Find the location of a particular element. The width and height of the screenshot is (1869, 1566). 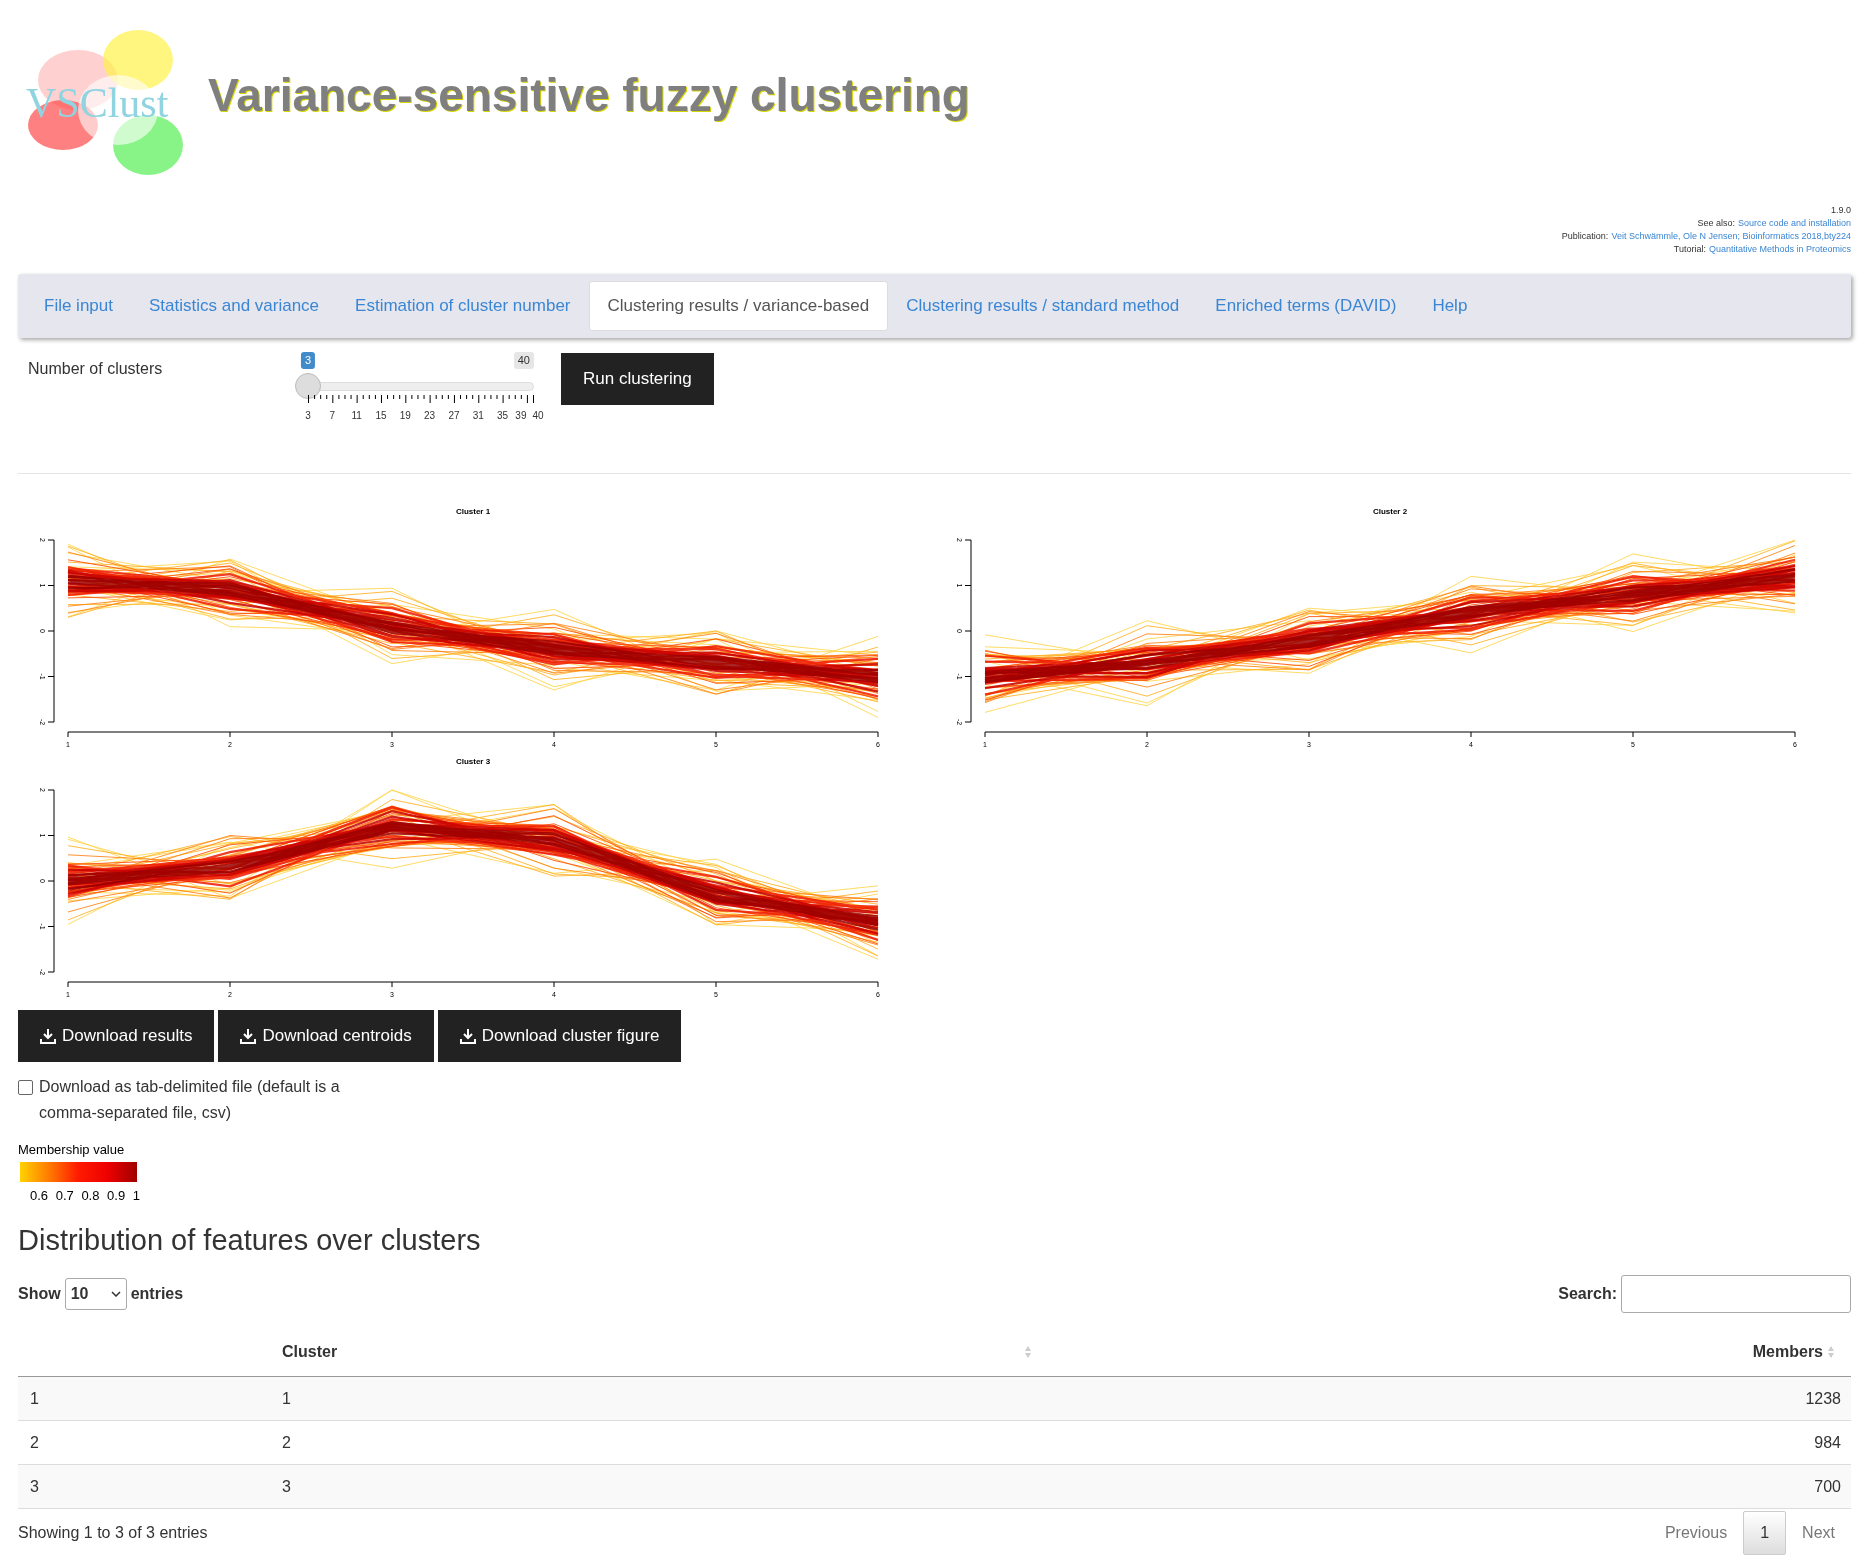

page-button: 1 is located at coordinates (1765, 1533).